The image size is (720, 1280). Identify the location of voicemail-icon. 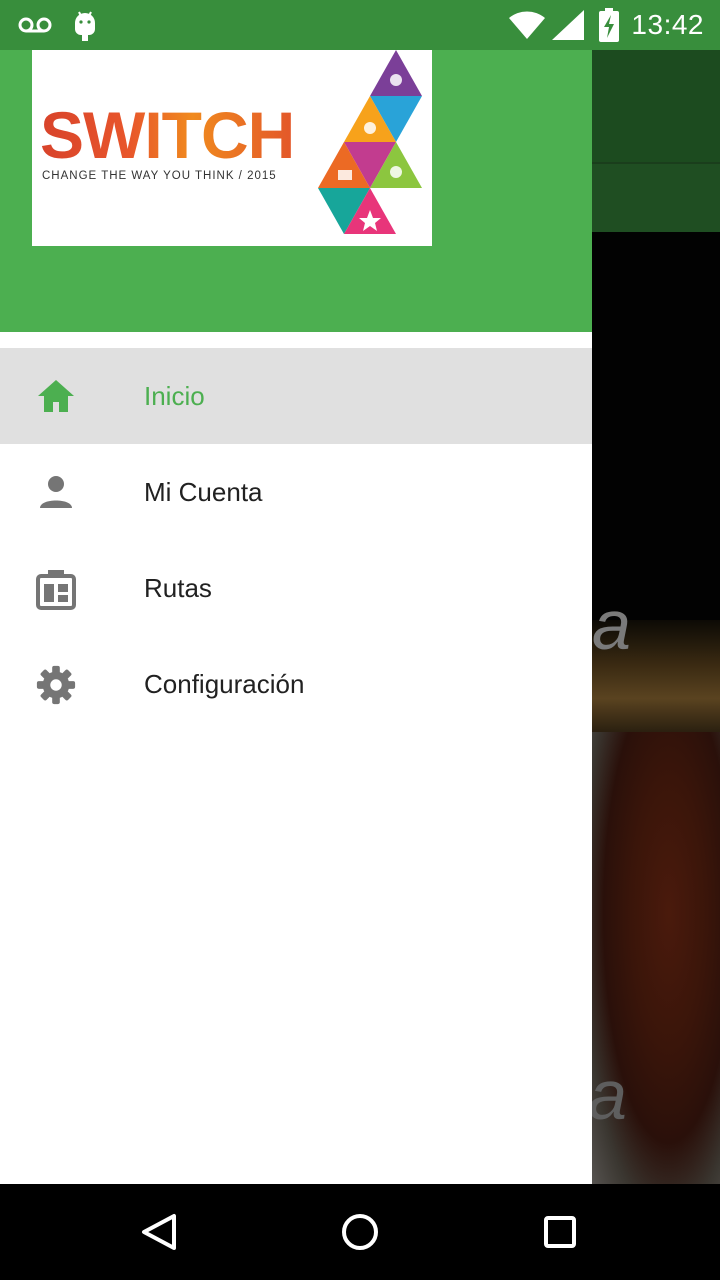
(35, 25).